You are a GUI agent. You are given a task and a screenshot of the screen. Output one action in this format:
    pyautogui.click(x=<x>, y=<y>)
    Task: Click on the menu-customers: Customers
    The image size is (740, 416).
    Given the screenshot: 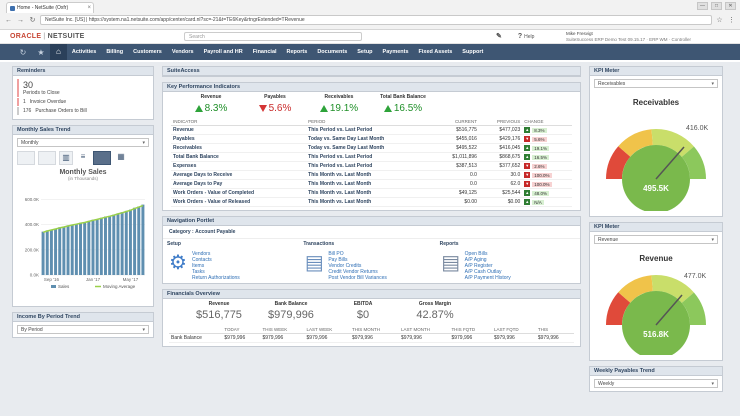 What is the action you would take?
    pyautogui.click(x=147, y=52)
    